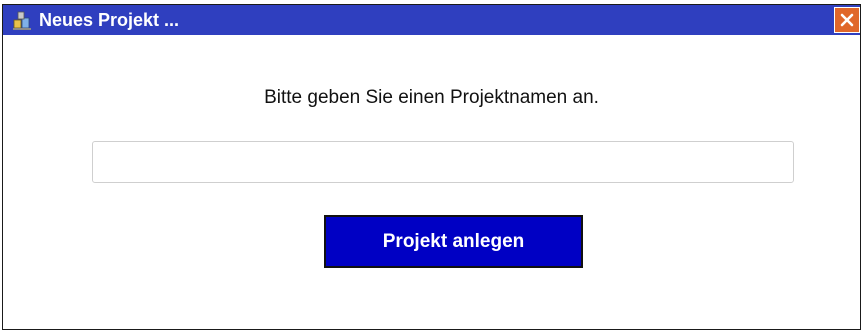 Image resolution: width=865 pixels, height=333 pixels. What do you see at coordinates (443, 162) in the screenshot?
I see `project-name-input` at bounding box center [443, 162].